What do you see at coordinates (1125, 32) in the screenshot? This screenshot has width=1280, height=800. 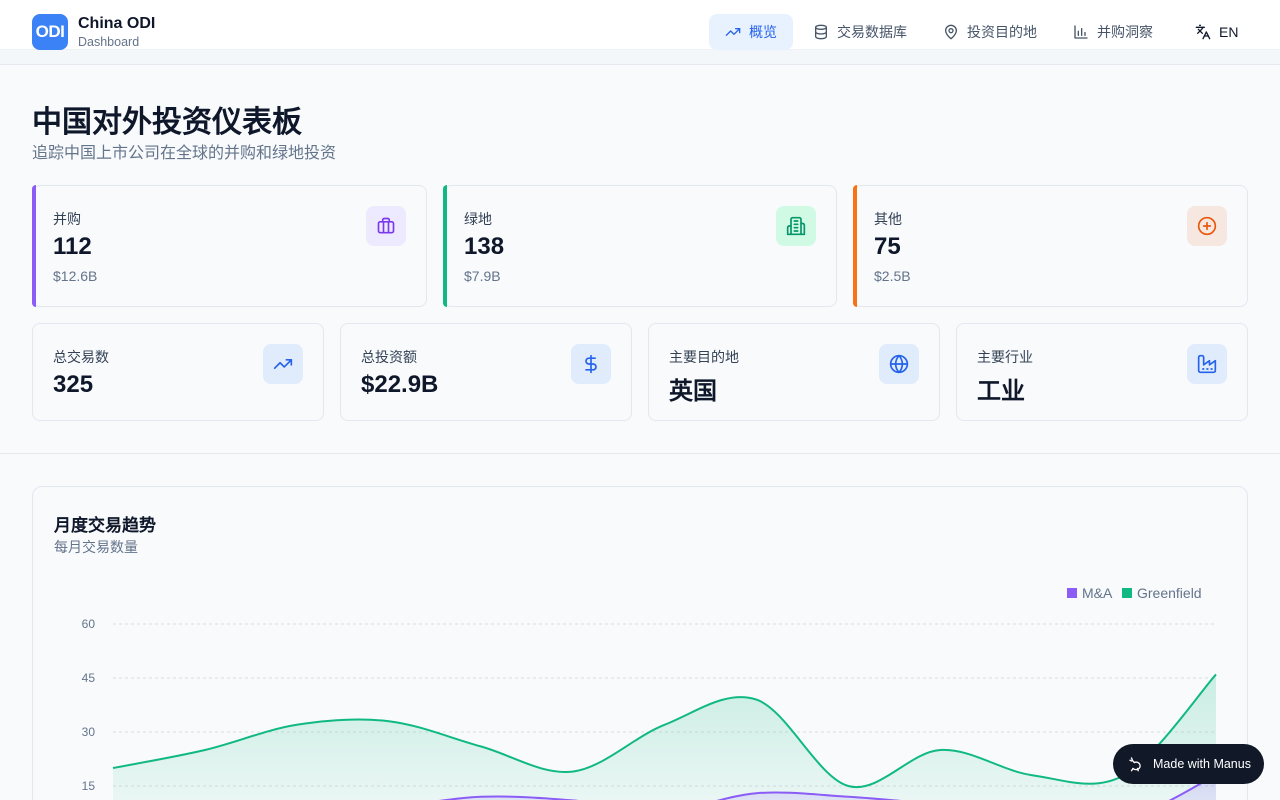 I see `nav-item-label: 并购洞察` at bounding box center [1125, 32].